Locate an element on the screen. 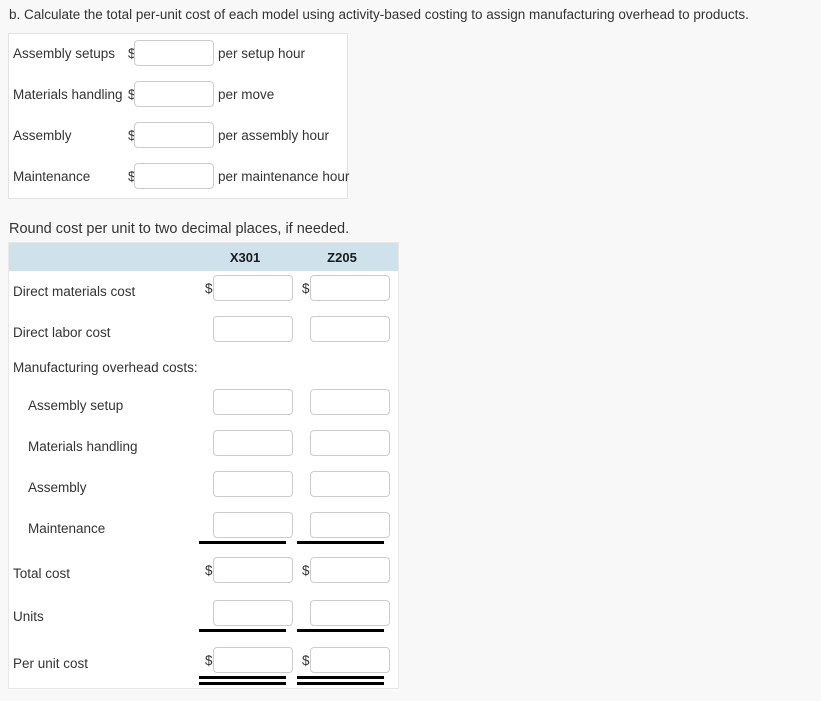  cost-input-x301-direct-labor-cost is located at coordinates (253, 329).